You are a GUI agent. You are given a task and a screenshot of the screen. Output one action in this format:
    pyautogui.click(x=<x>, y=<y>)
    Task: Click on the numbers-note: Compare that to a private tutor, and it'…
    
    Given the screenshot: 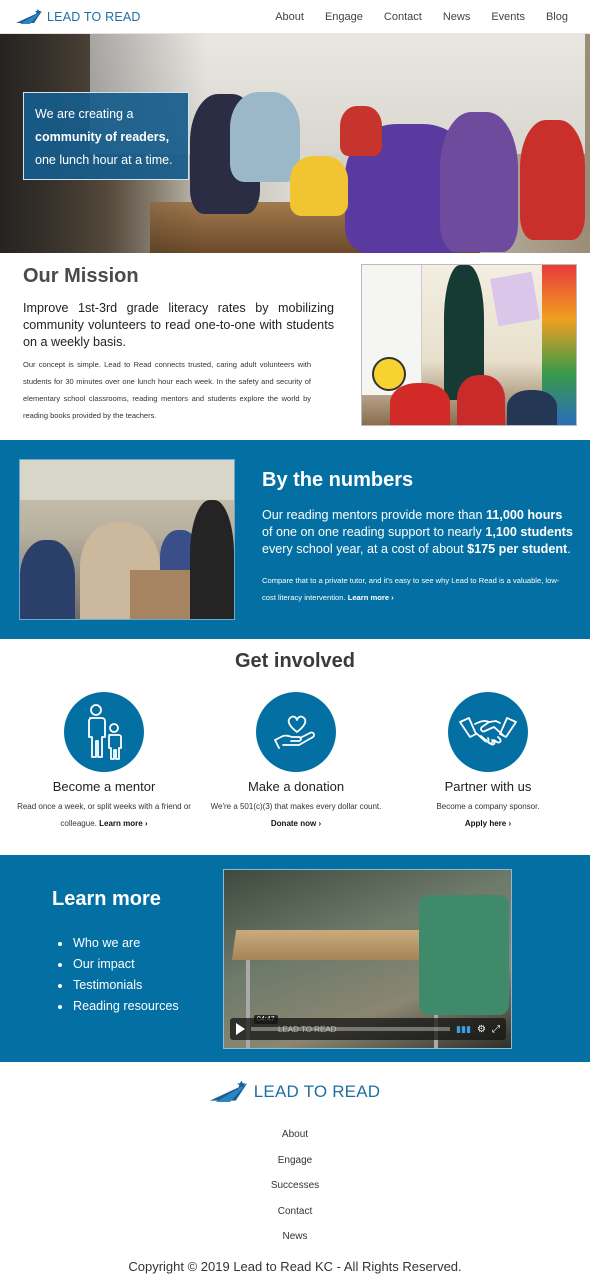 What is the action you would take?
    pyautogui.click(x=411, y=589)
    